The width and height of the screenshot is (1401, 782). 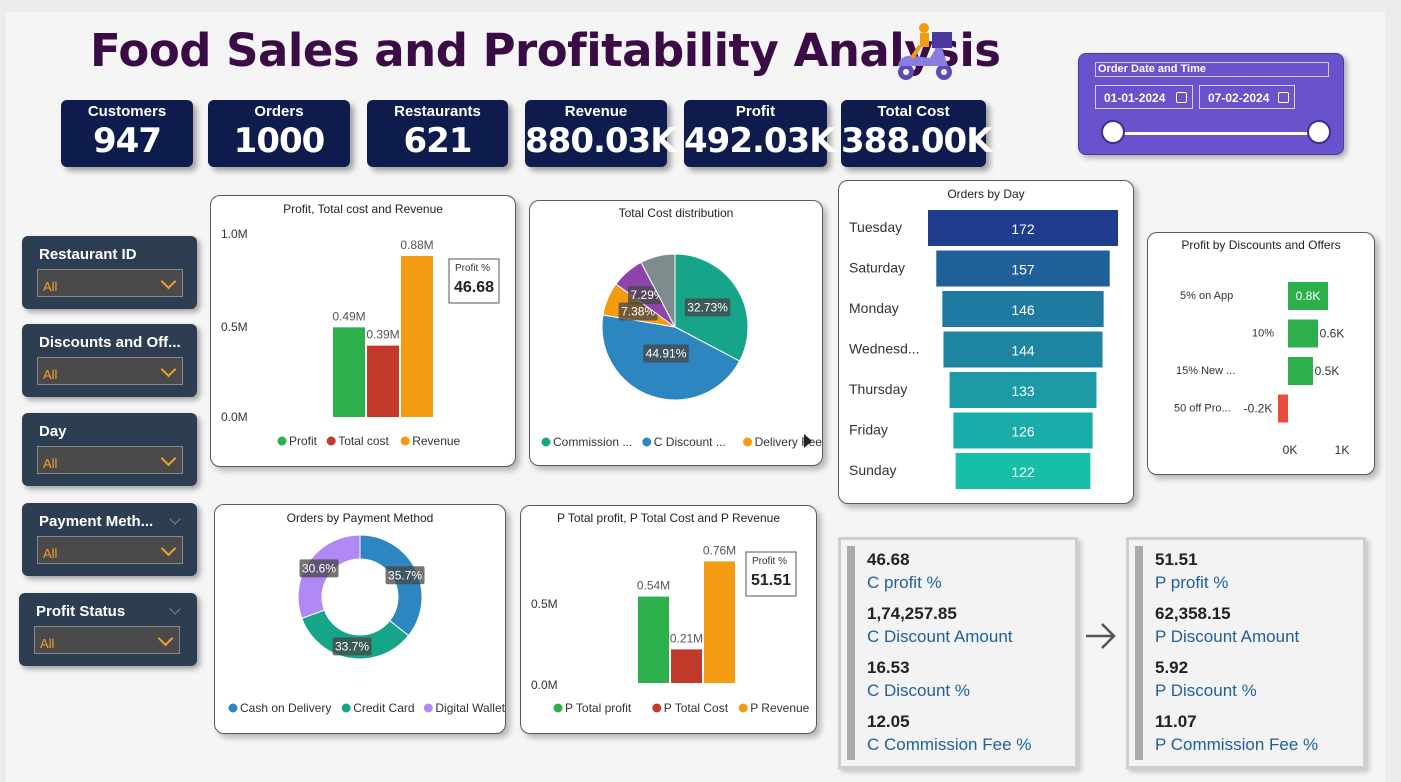 What do you see at coordinates (437, 111) in the screenshot?
I see `kpi-label: Restaurants` at bounding box center [437, 111].